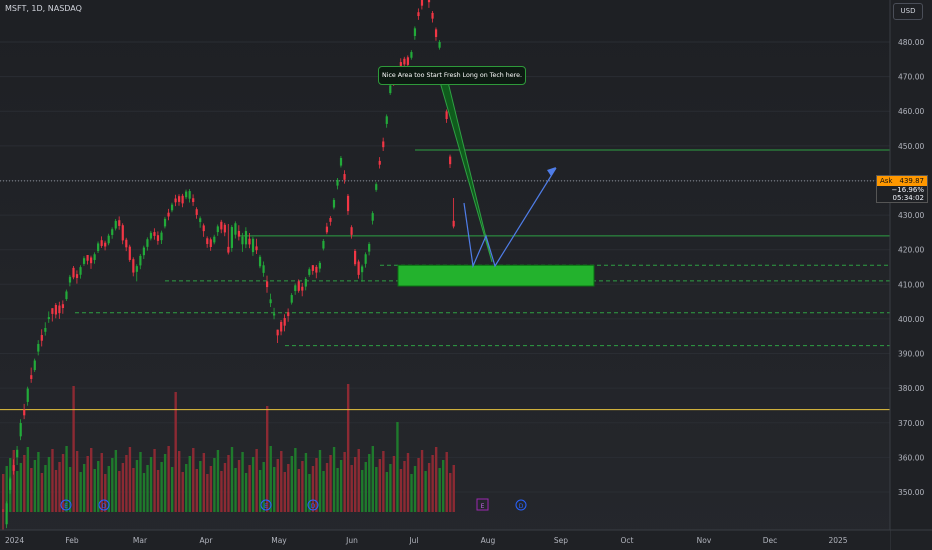 This screenshot has height=550, width=932. What do you see at coordinates (561, 540) in the screenshot?
I see `time-tick-label: Sep` at bounding box center [561, 540].